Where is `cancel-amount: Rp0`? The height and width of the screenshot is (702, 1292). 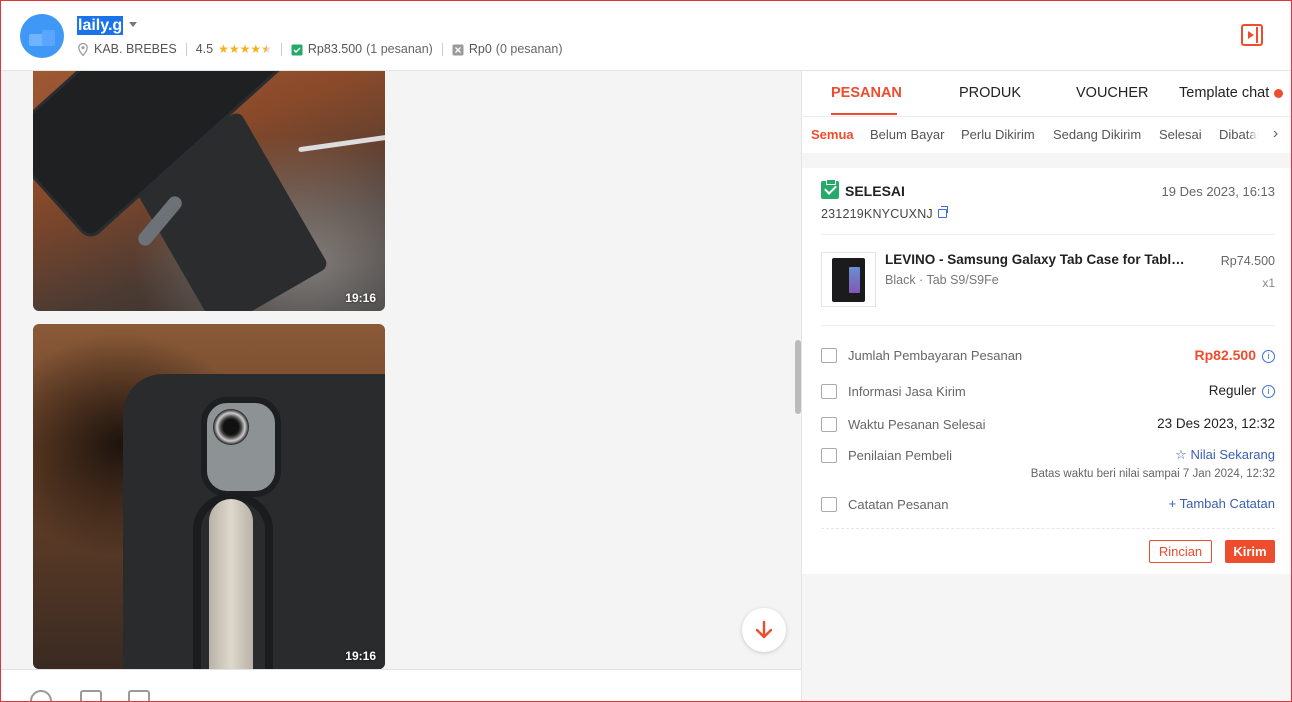 cancel-amount: Rp0 is located at coordinates (480, 49).